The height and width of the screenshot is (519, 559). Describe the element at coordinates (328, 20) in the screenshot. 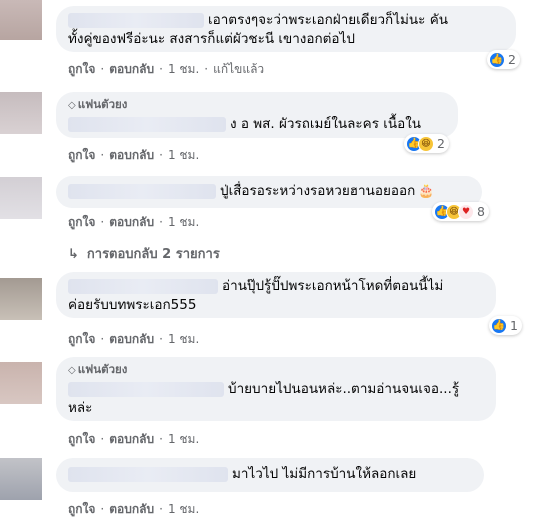

I see `comment-text: เอาตรงๆจะว่าพระเอกฝ่ายเดียวก็ไม่นะ คัน` at that location.